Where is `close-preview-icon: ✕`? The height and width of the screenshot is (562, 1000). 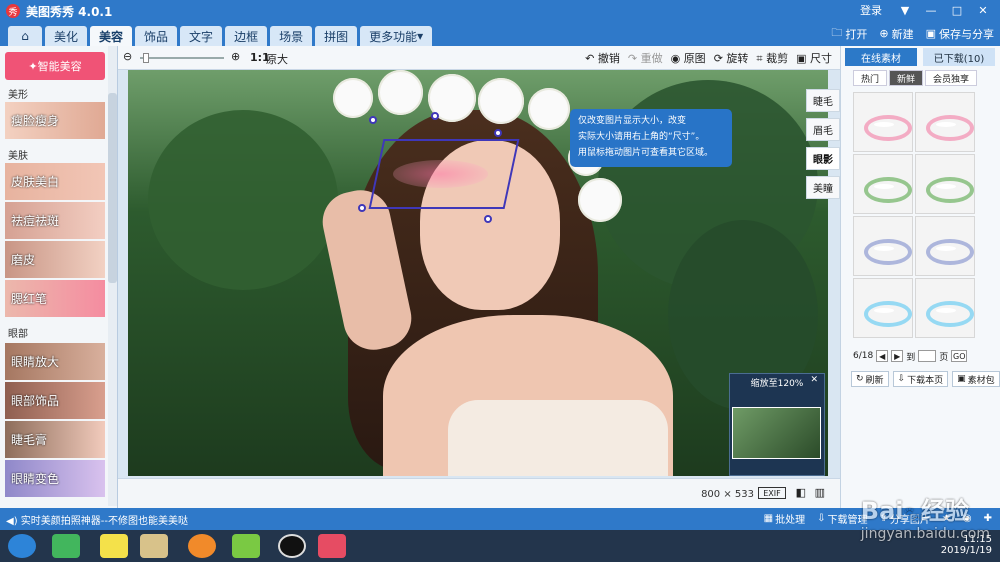
close-preview-icon: ✕ is located at coordinates (814, 380).